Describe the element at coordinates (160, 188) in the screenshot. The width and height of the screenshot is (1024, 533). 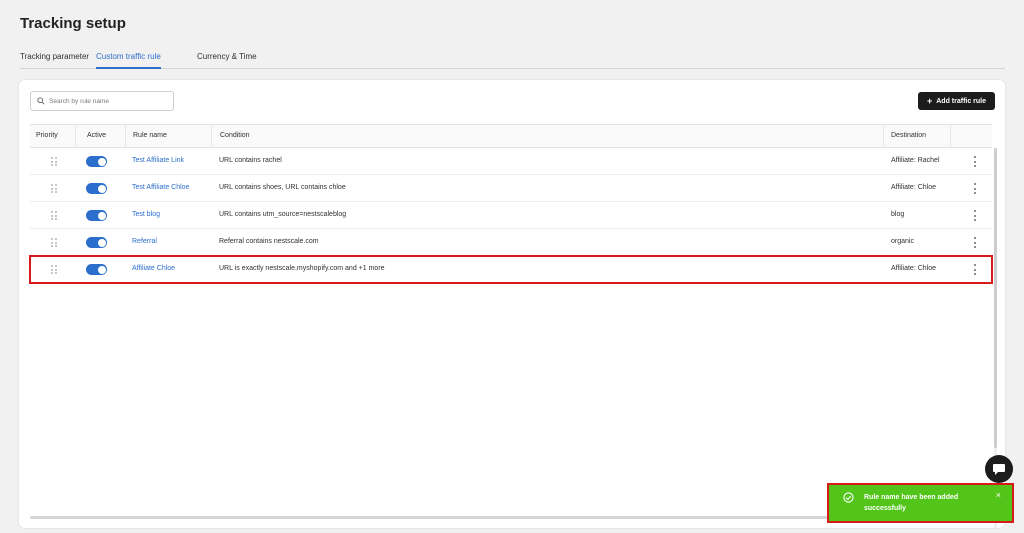
I see `rule-name-link: Test Affiliate Chloe` at that location.